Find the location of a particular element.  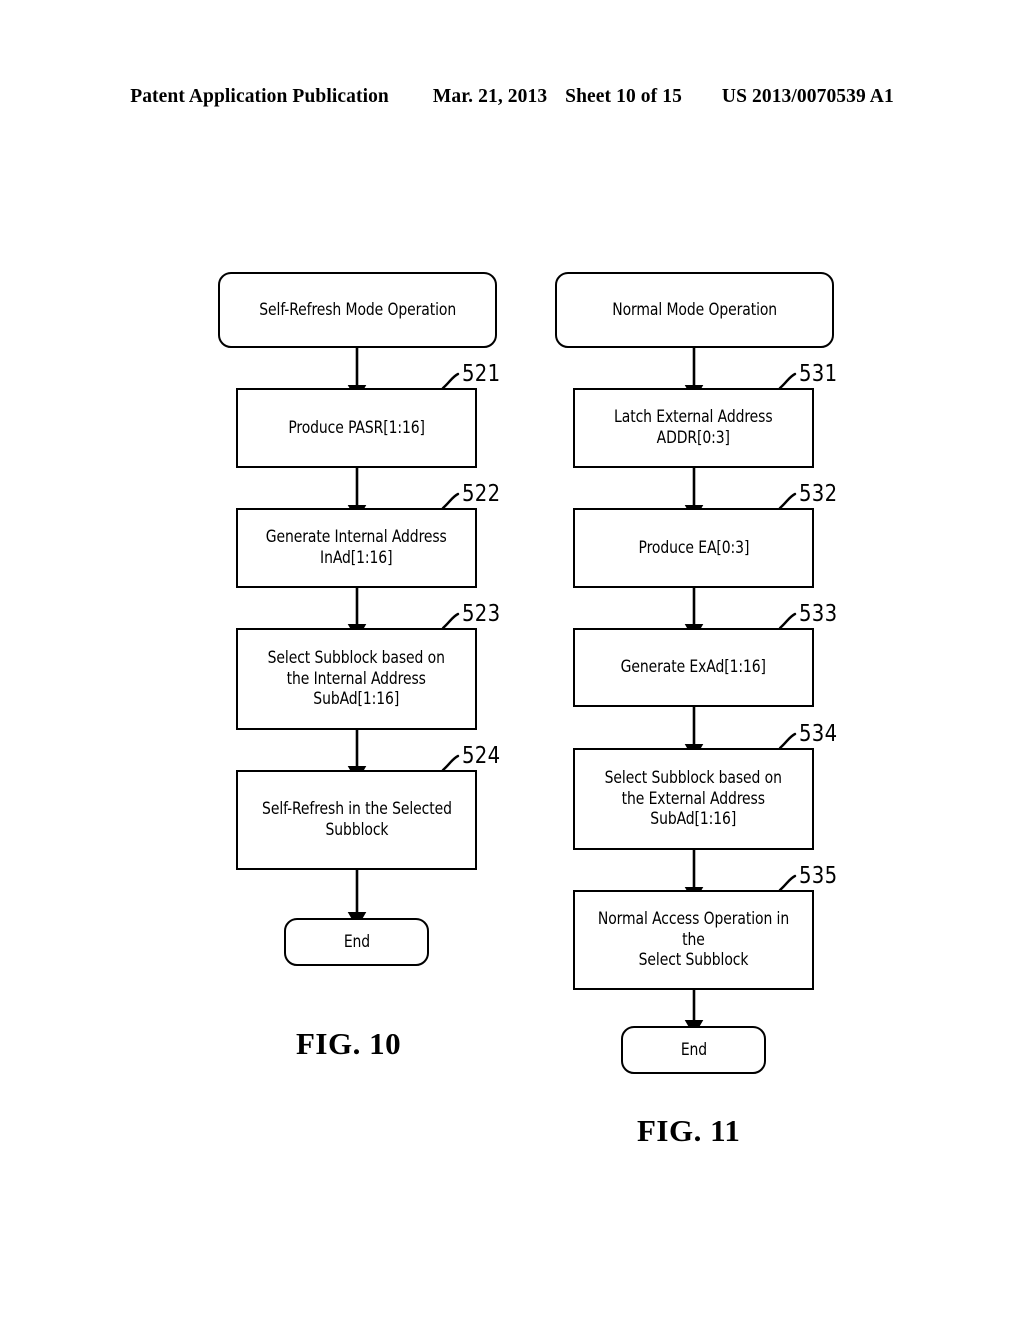

node-start-self-refresh-mode: Self-Refresh Mode Operation is located at coordinates (357, 310).